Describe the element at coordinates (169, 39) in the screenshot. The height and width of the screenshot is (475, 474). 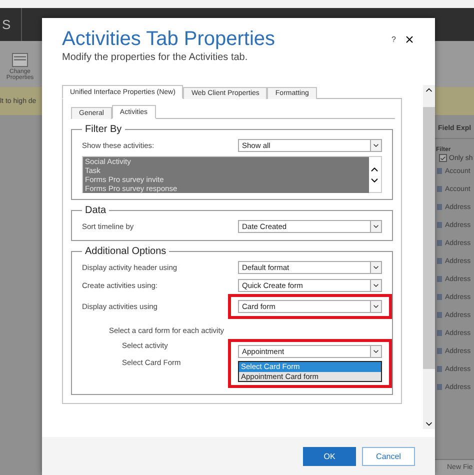
I see `dialog-title: Activities Tab Properties` at that location.